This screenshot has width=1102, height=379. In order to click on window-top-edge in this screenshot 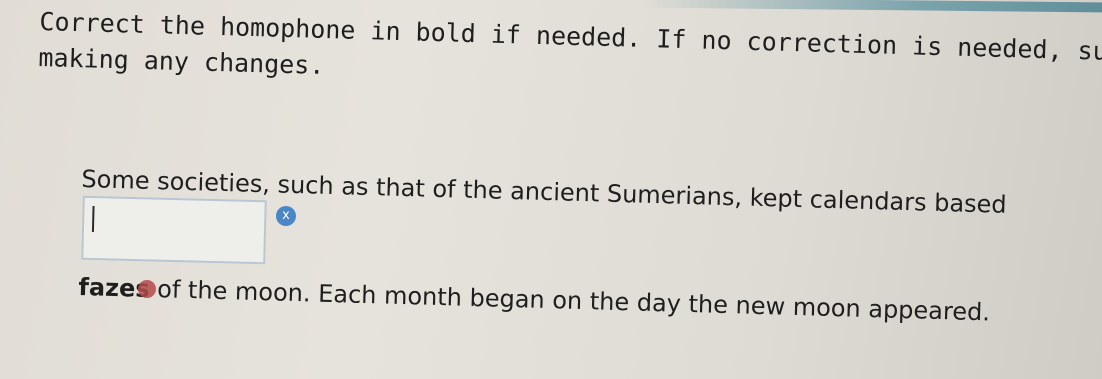, I will do `click(870, 6)`.